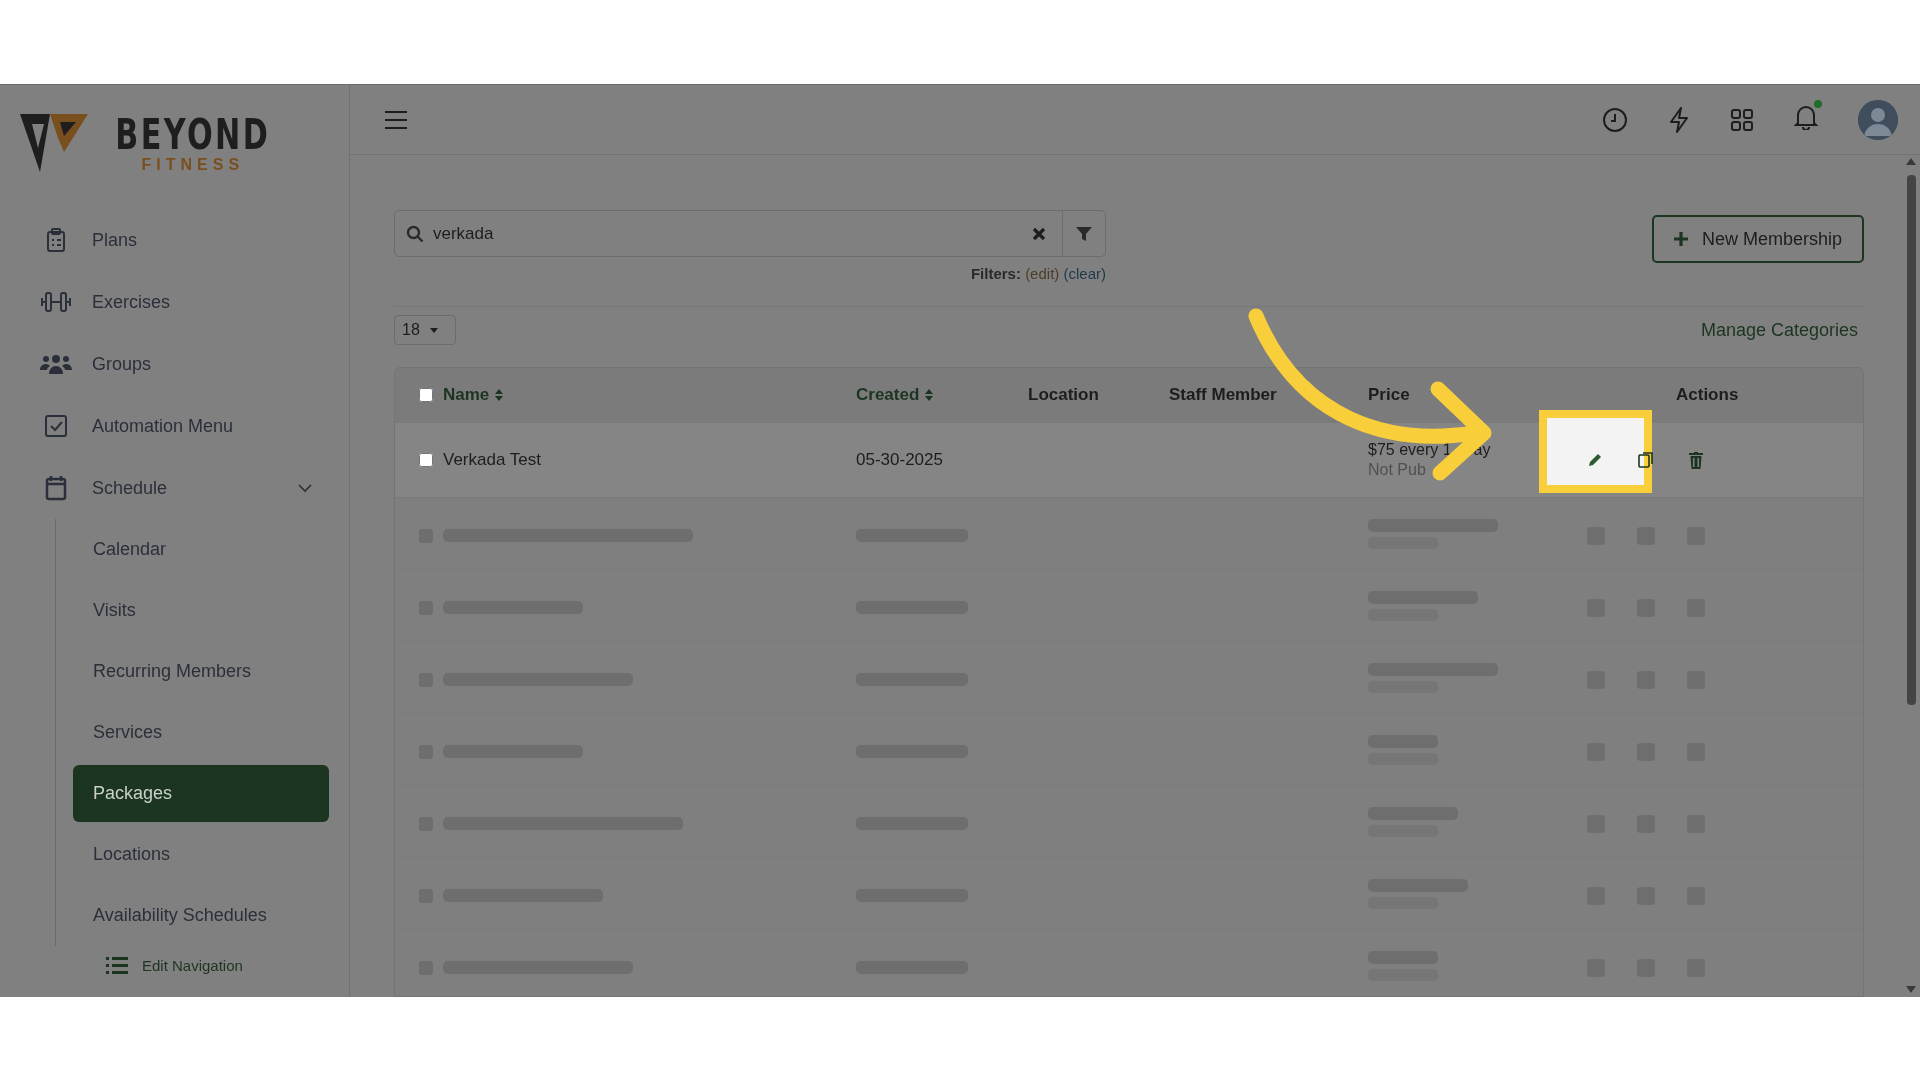 The height and width of the screenshot is (1080, 1920). Describe the element at coordinates (415, 234) in the screenshot. I see `search-icon` at that location.